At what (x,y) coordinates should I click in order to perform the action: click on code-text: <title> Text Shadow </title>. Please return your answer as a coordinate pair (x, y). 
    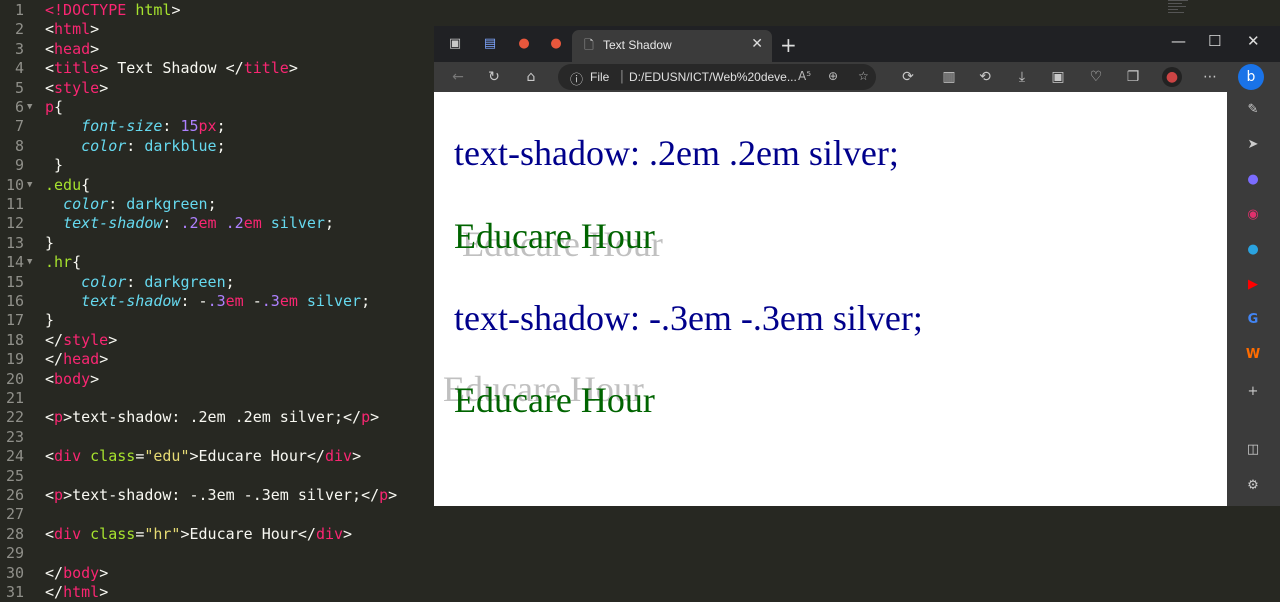
    Looking at the image, I should click on (171, 68).